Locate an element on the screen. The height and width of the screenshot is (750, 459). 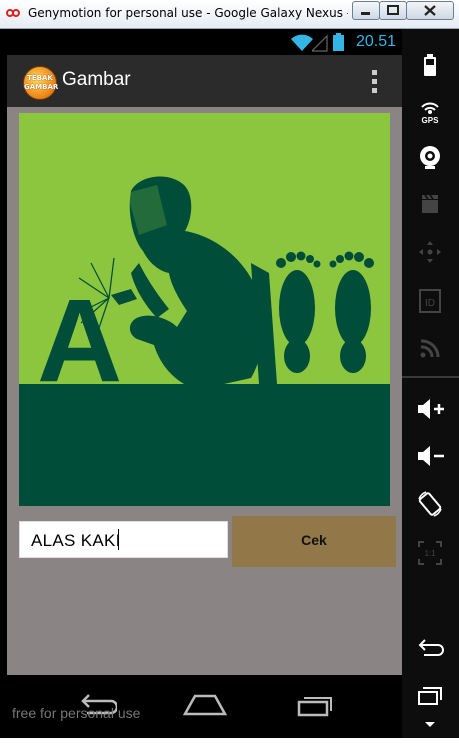
wifi-icon is located at coordinates (302, 42).